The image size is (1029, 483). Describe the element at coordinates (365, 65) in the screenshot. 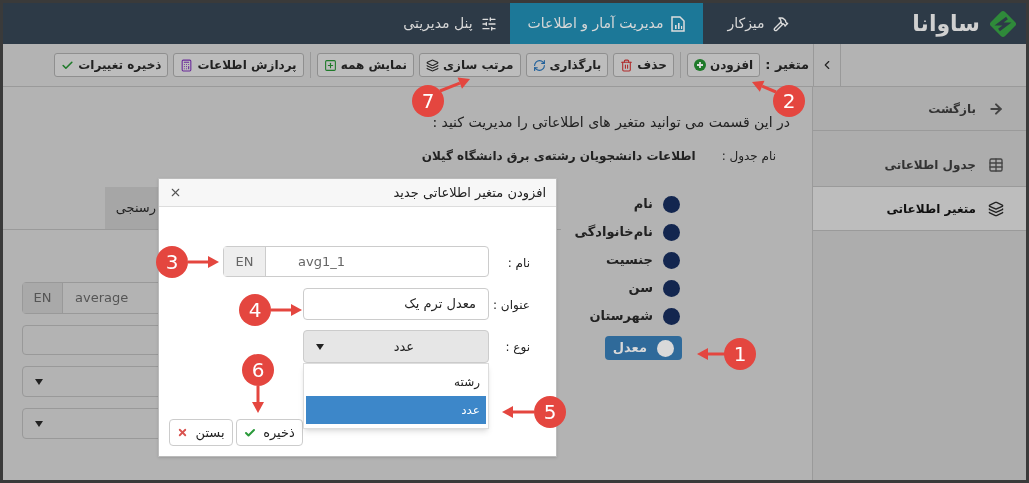

I see `toolbar-button: نمایش همه` at that location.